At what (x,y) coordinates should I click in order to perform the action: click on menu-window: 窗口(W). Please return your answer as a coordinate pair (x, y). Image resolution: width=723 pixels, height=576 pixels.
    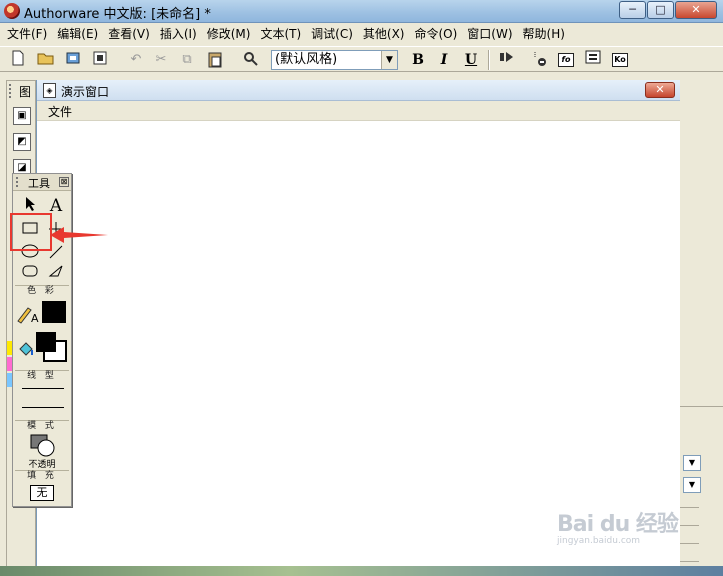
    Looking at the image, I should click on (489, 34).